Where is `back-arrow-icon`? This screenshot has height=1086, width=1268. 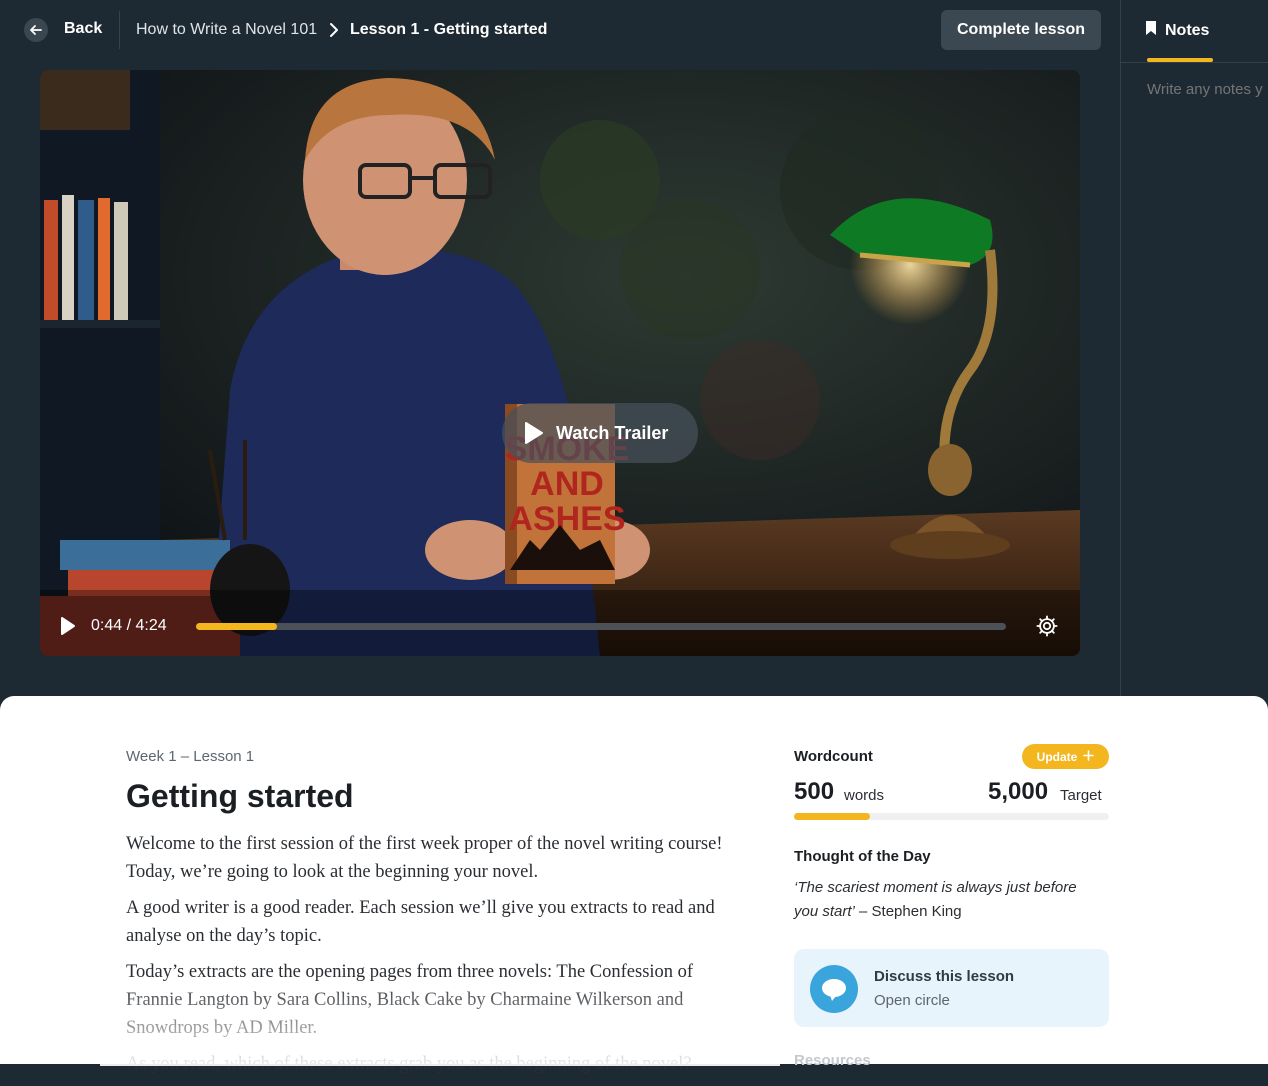
back-arrow-icon is located at coordinates (36, 30).